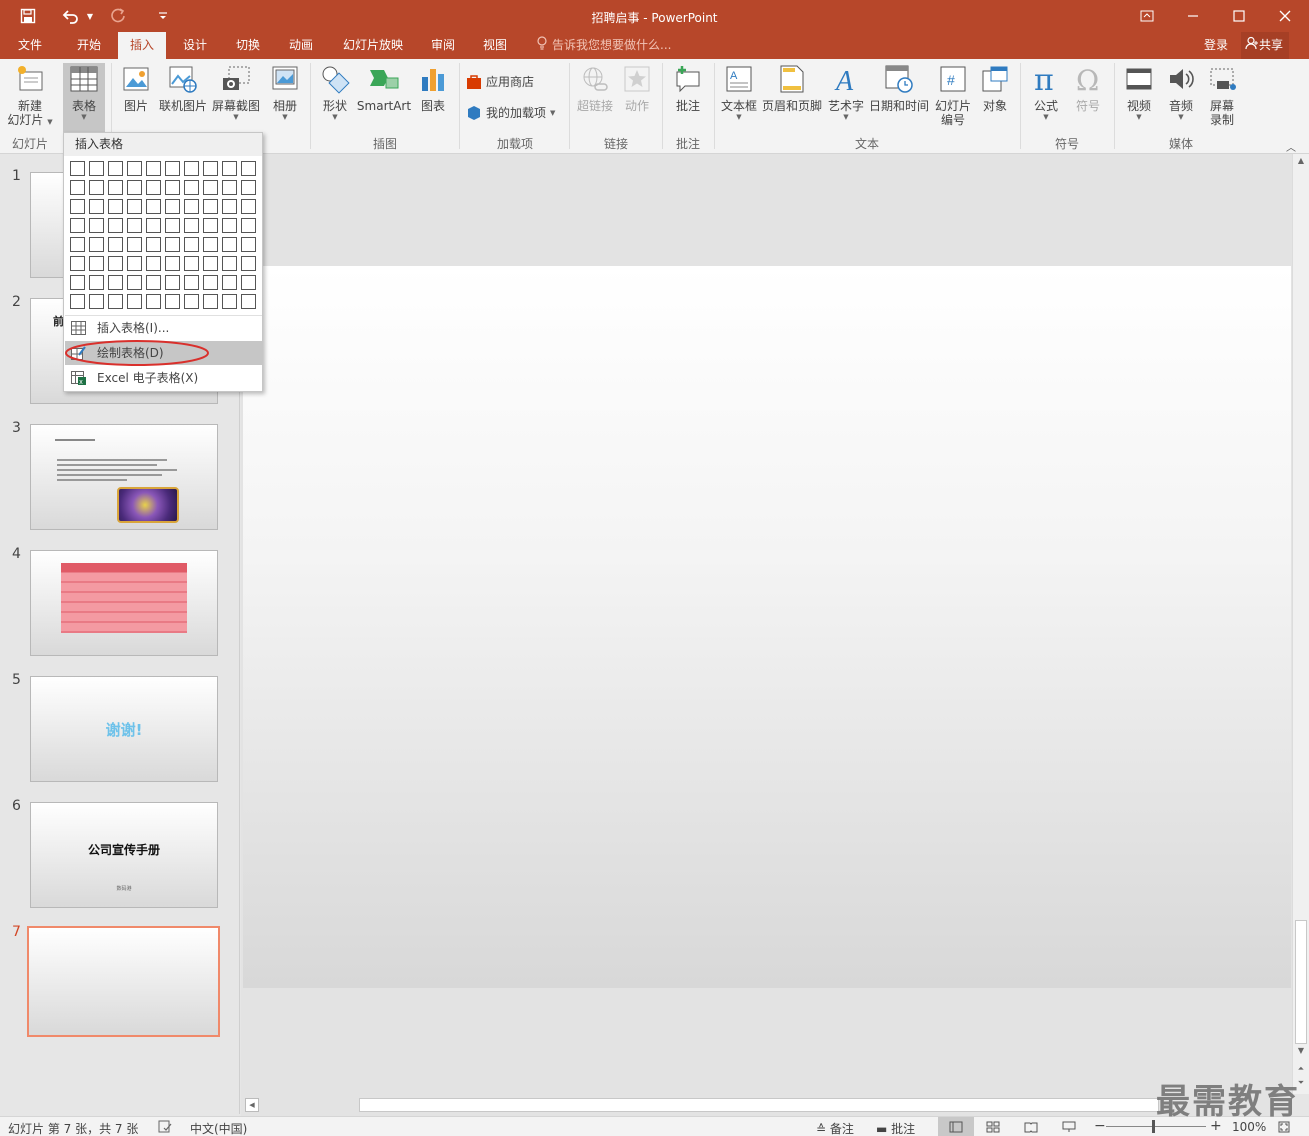 The image size is (1309, 1136). I want to click on spell-check-icon, so click(165, 1128).